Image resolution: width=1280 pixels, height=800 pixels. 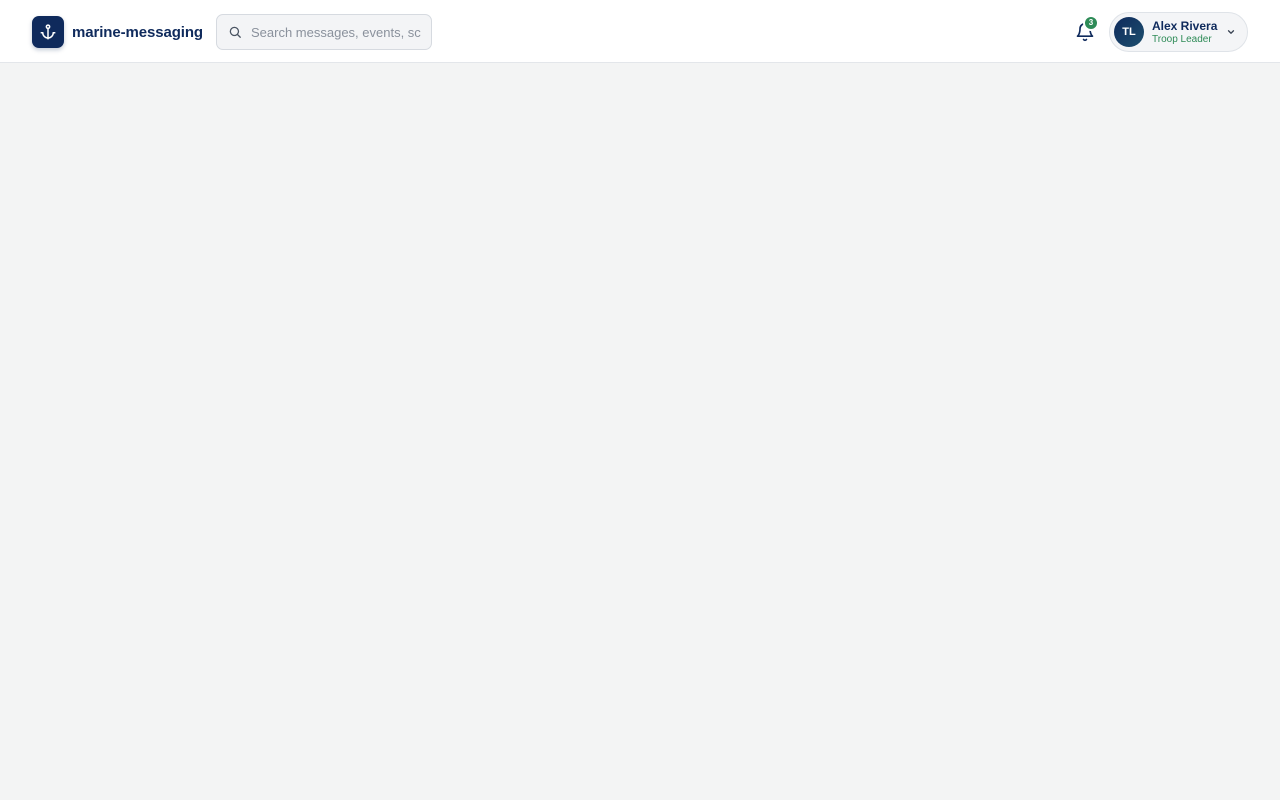 I want to click on user-info: Alex Rivera Troop Leader, so click(x=1184, y=32).